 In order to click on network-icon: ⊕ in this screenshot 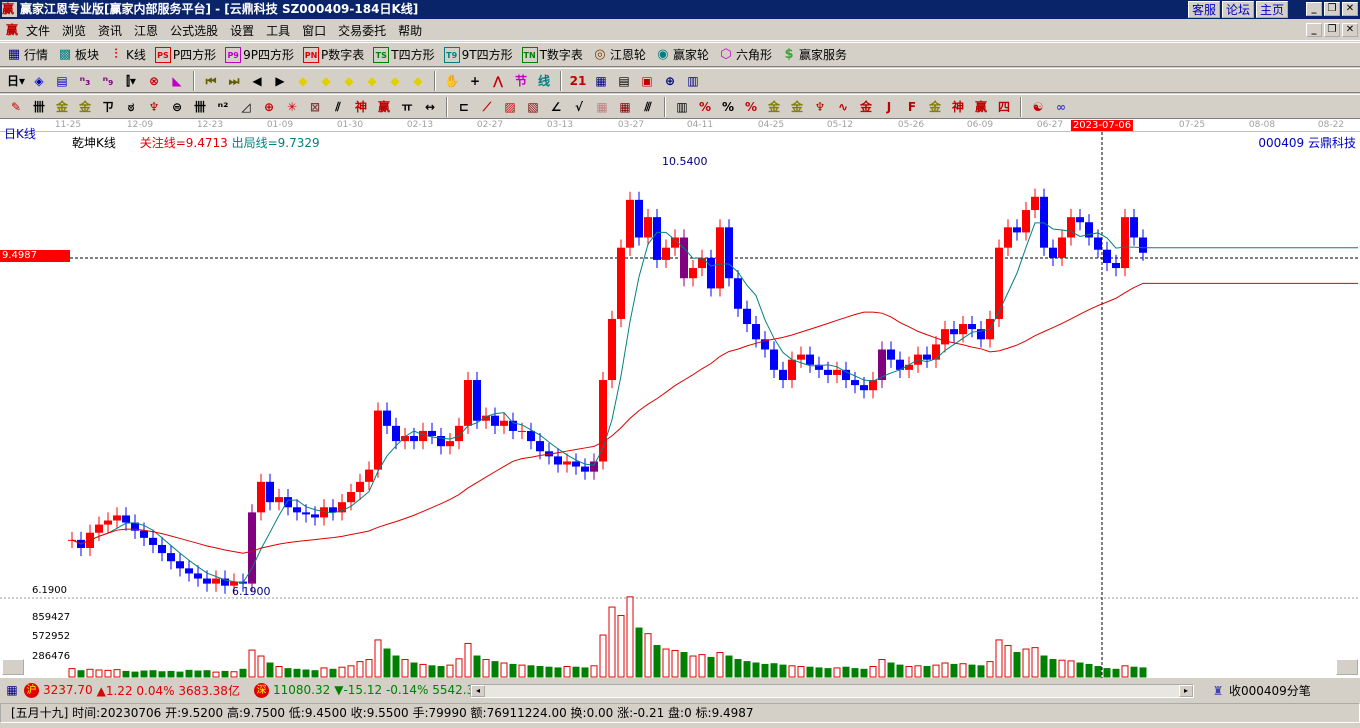, I will do `click(670, 81)`.